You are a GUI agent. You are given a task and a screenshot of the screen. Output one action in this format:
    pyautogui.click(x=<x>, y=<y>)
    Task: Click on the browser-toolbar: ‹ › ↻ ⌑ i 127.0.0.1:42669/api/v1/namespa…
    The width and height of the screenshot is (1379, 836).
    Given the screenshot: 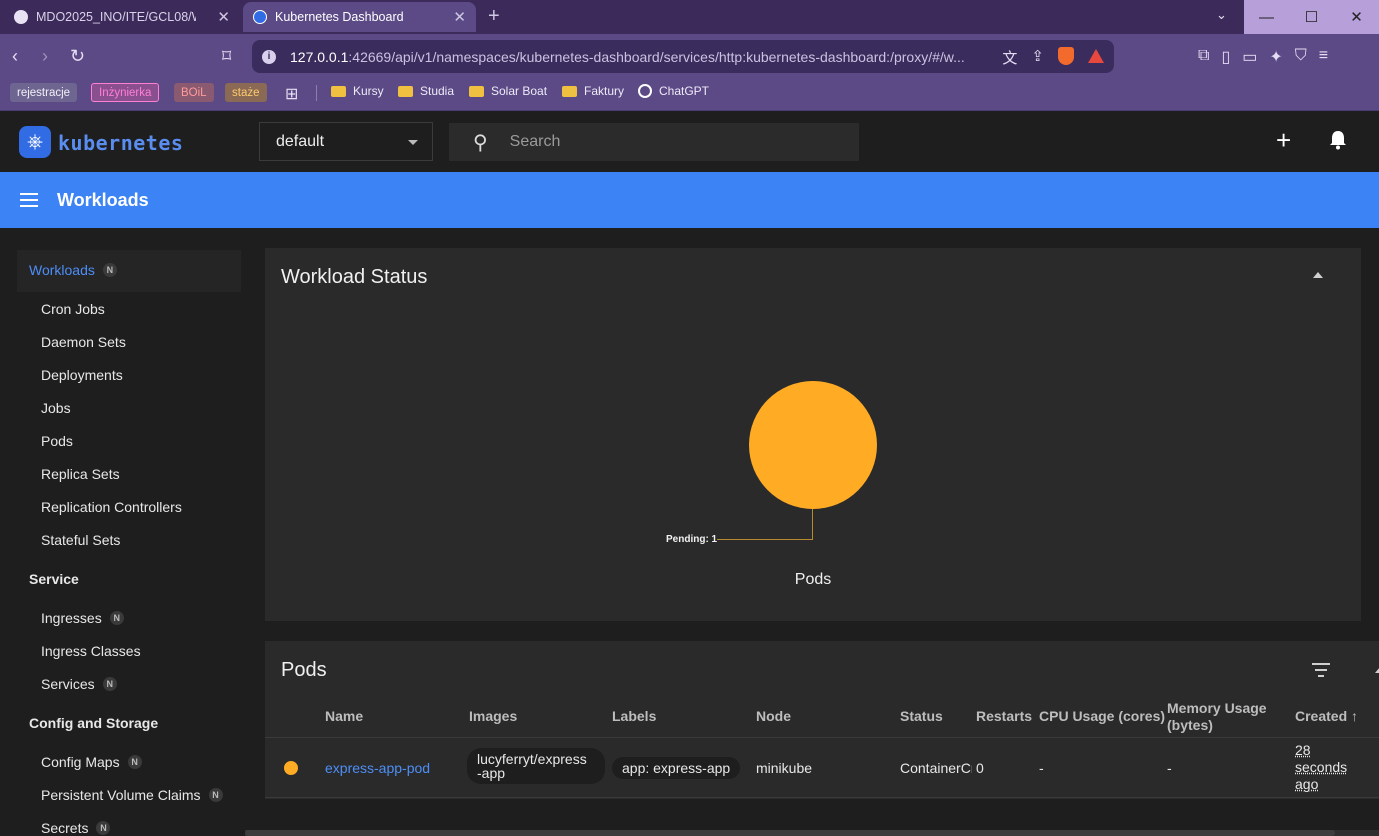 What is the action you would take?
    pyautogui.click(x=689, y=57)
    